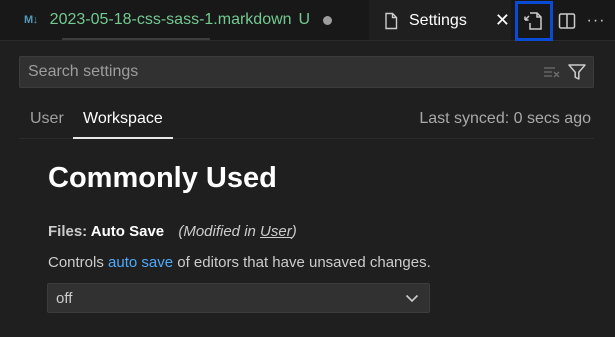  Describe the element at coordinates (136, 39) in the screenshot. I see `scroll-indicator` at that location.